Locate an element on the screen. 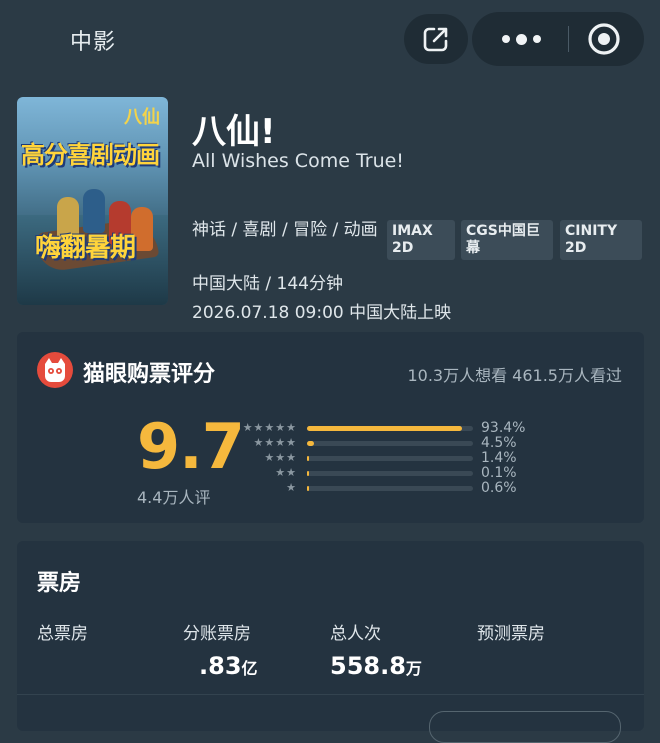  box-office-divider is located at coordinates (330, 694).